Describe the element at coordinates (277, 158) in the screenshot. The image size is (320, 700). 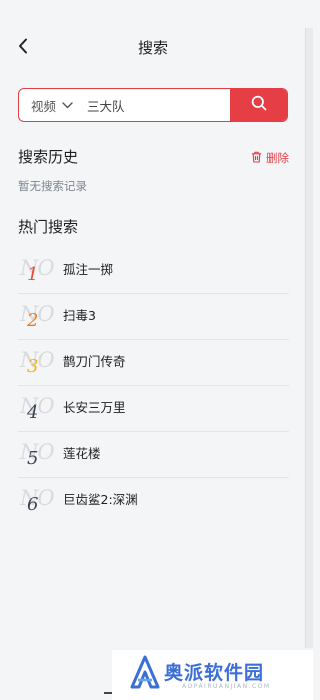
I see `delete-label: 删除` at that location.